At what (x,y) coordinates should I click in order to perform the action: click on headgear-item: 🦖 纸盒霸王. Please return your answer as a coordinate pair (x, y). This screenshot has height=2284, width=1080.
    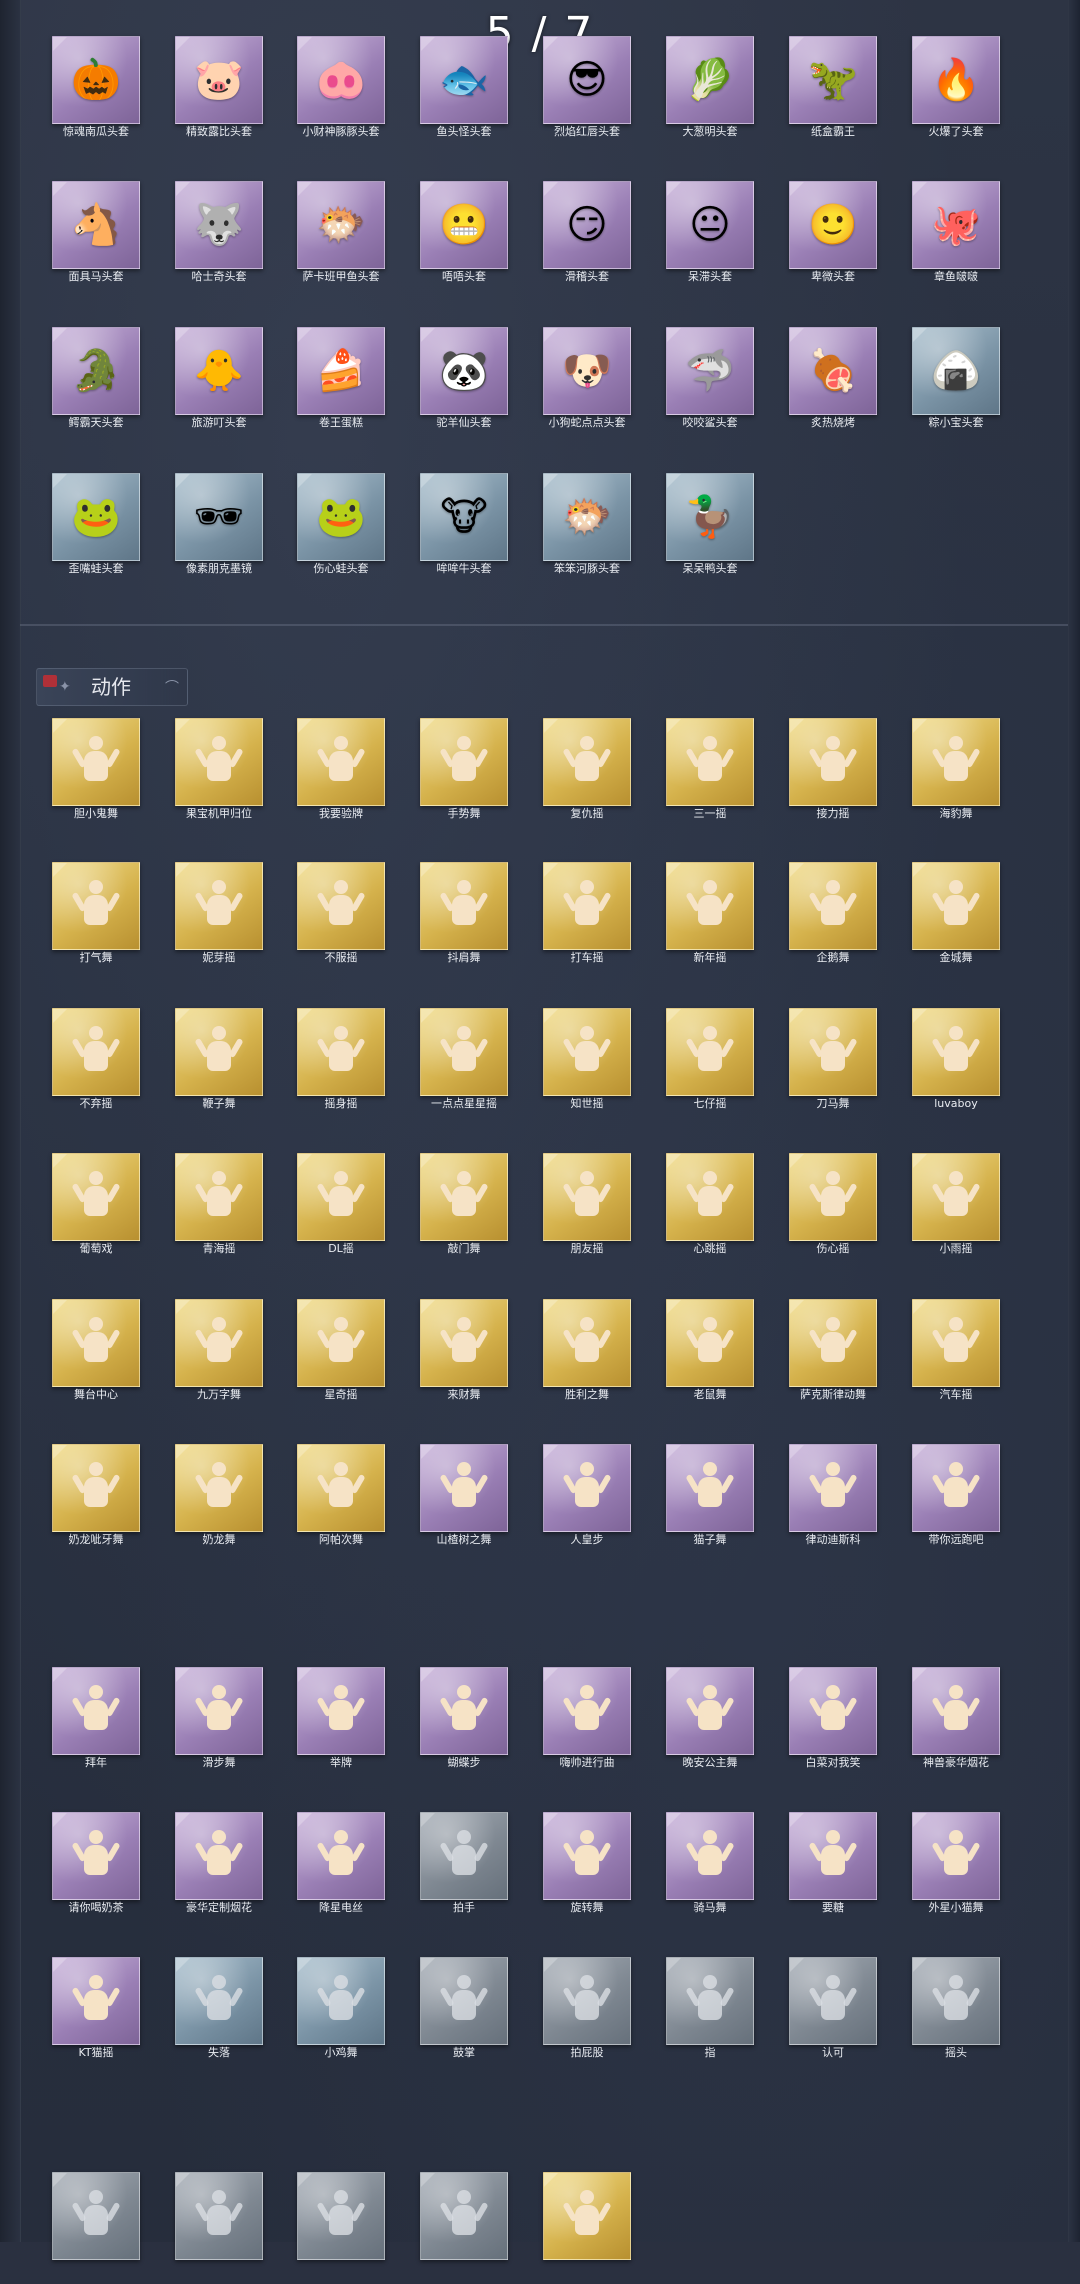
    Looking at the image, I should click on (833, 92).